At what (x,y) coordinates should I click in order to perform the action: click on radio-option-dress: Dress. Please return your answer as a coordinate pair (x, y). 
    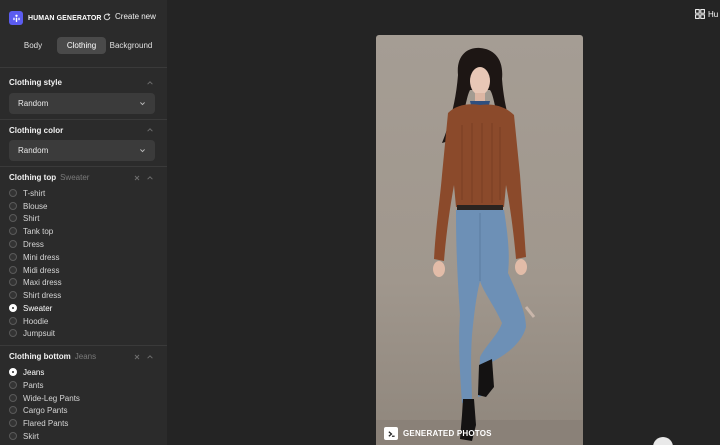
    Looking at the image, I should click on (26, 244).